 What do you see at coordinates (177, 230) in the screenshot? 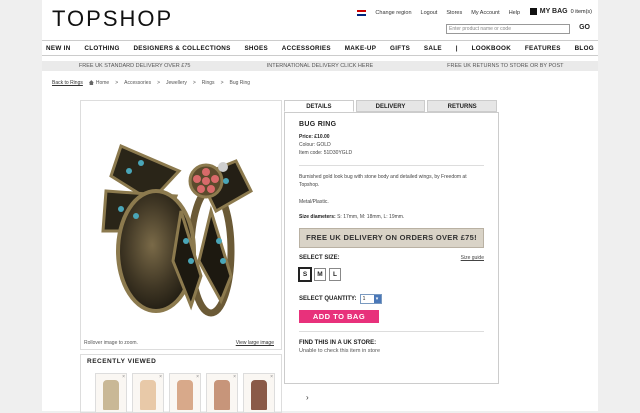
I see `bug-ring-image` at bounding box center [177, 230].